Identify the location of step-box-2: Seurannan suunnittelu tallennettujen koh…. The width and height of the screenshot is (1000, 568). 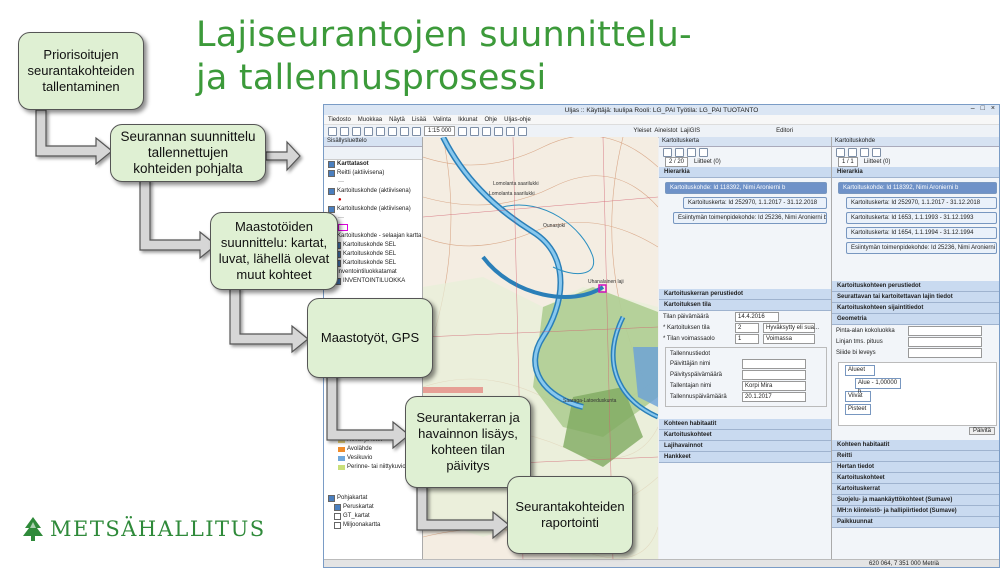
(188, 153).